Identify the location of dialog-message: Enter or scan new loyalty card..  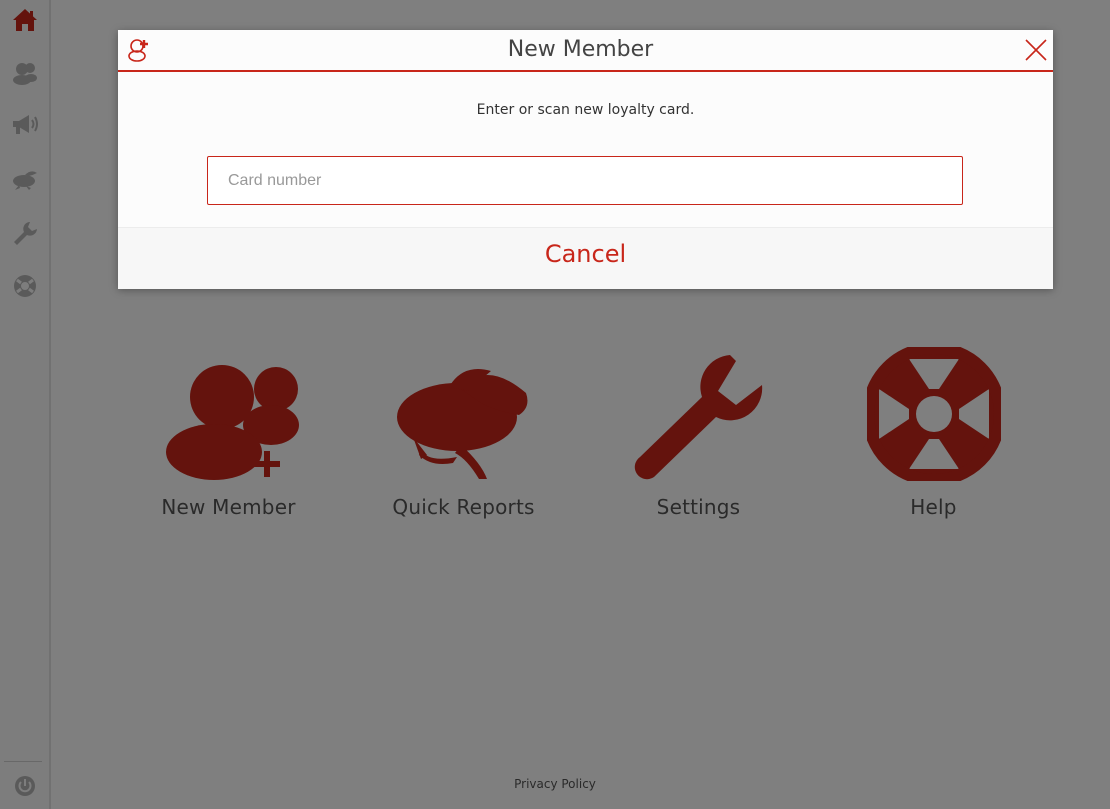
(585, 110).